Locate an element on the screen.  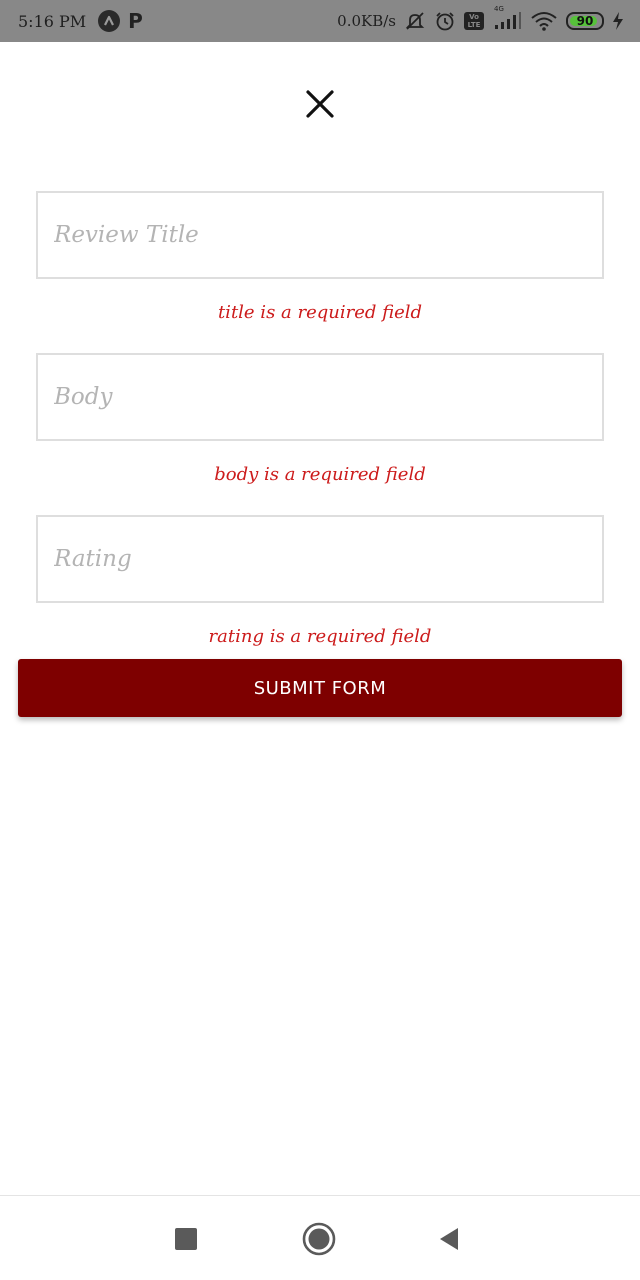
body-field is located at coordinates (320, 397).